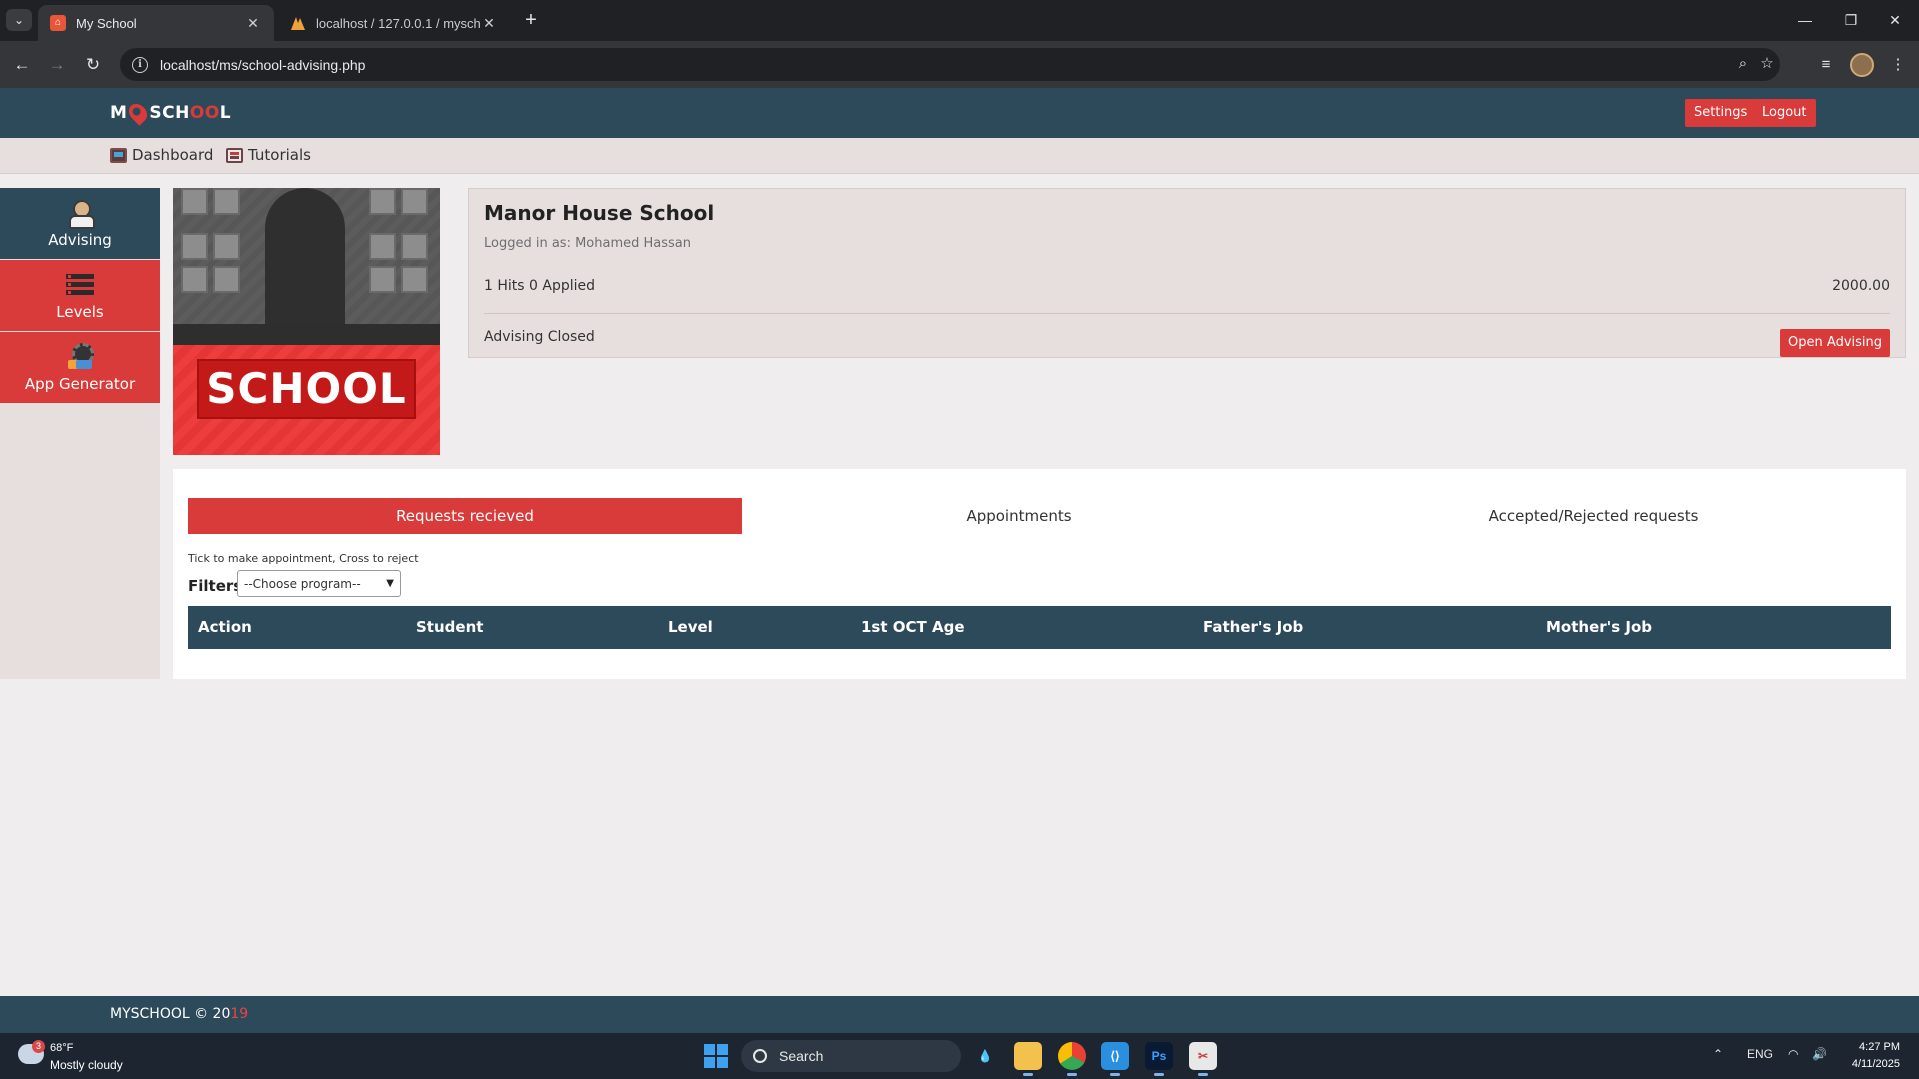  I want to click on forward-icon: →, so click(57, 65).